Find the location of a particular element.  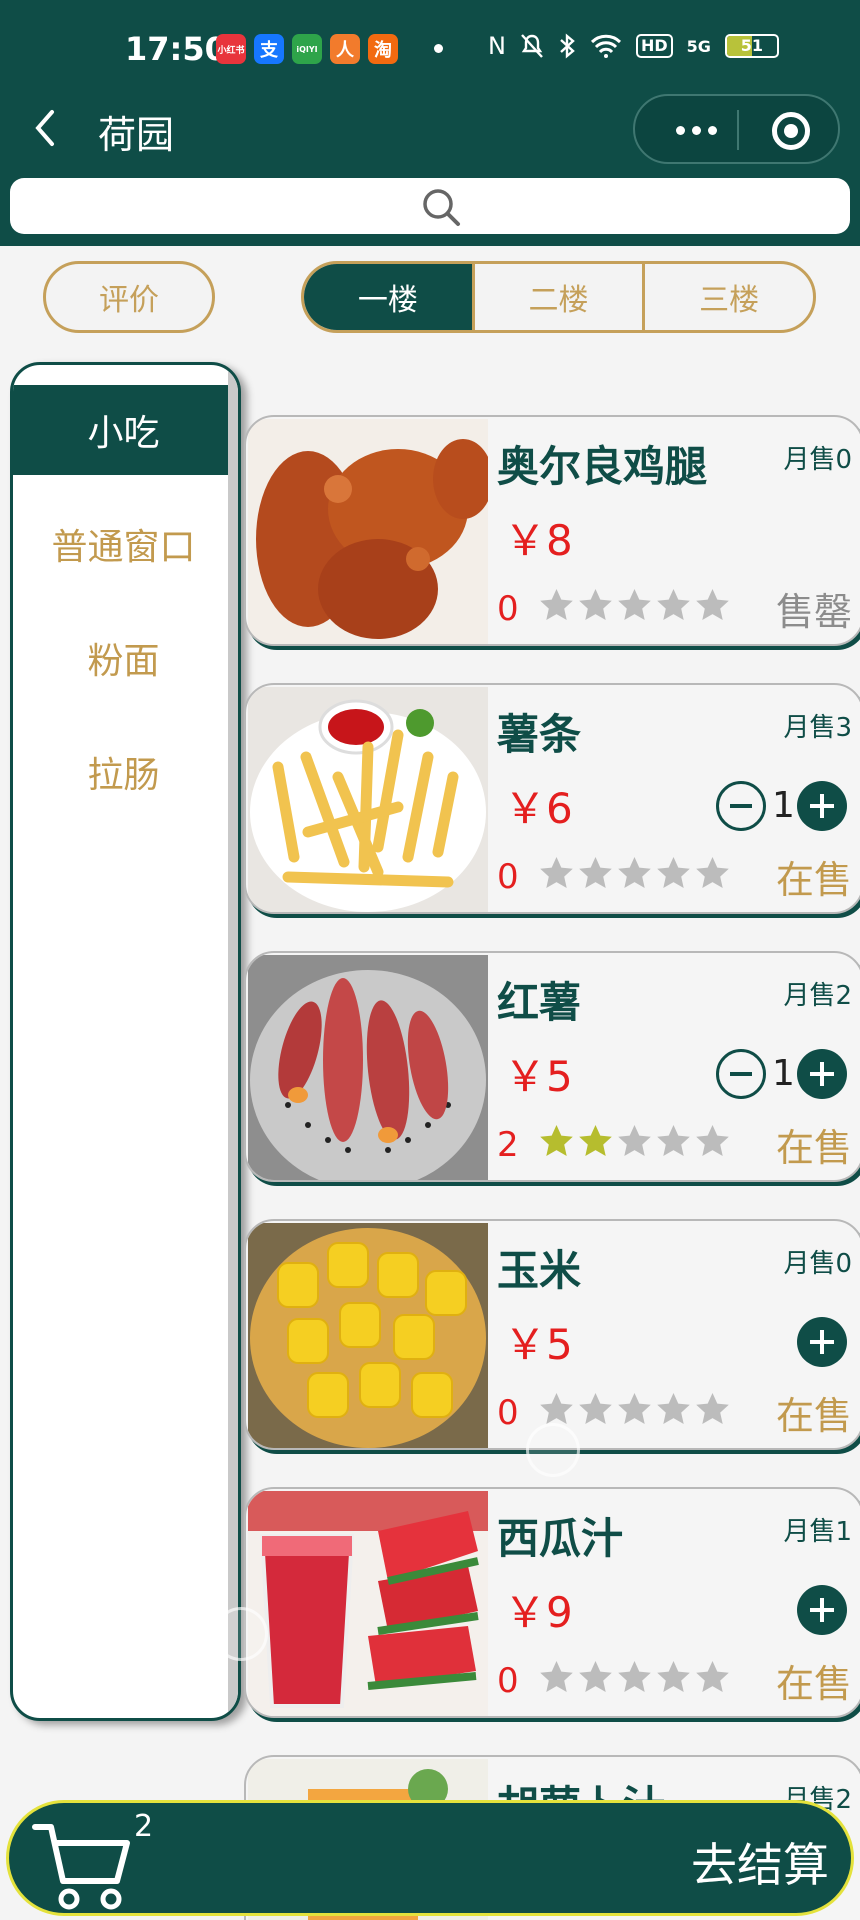

sidebar-scrollbar is located at coordinates (233, 1041).